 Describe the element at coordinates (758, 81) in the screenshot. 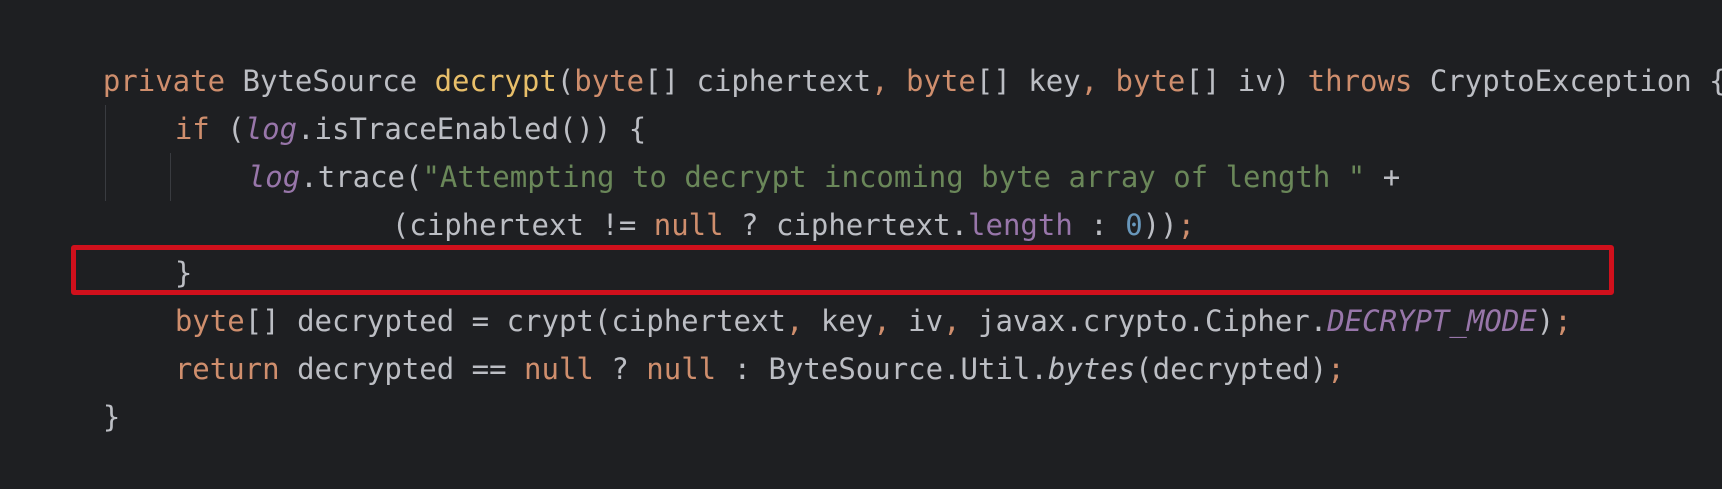

I see `param-token: [] ciphertext` at that location.